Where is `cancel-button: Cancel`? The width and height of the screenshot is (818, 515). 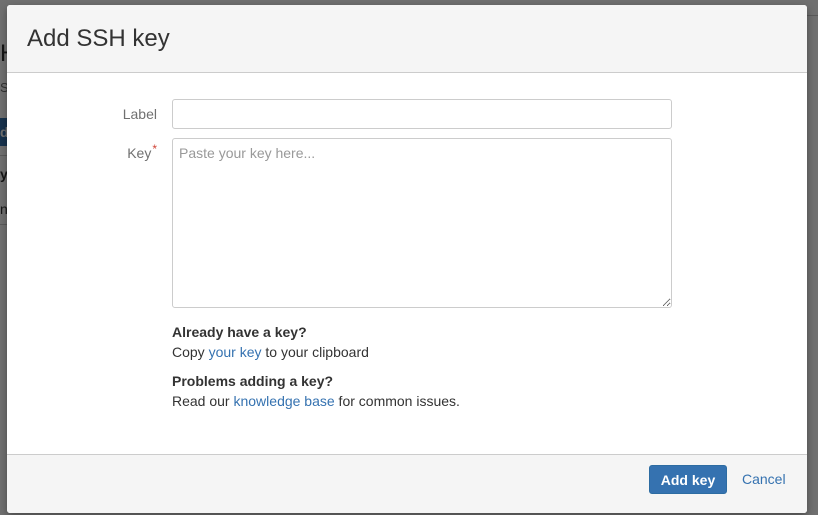 cancel-button: Cancel is located at coordinates (764, 479).